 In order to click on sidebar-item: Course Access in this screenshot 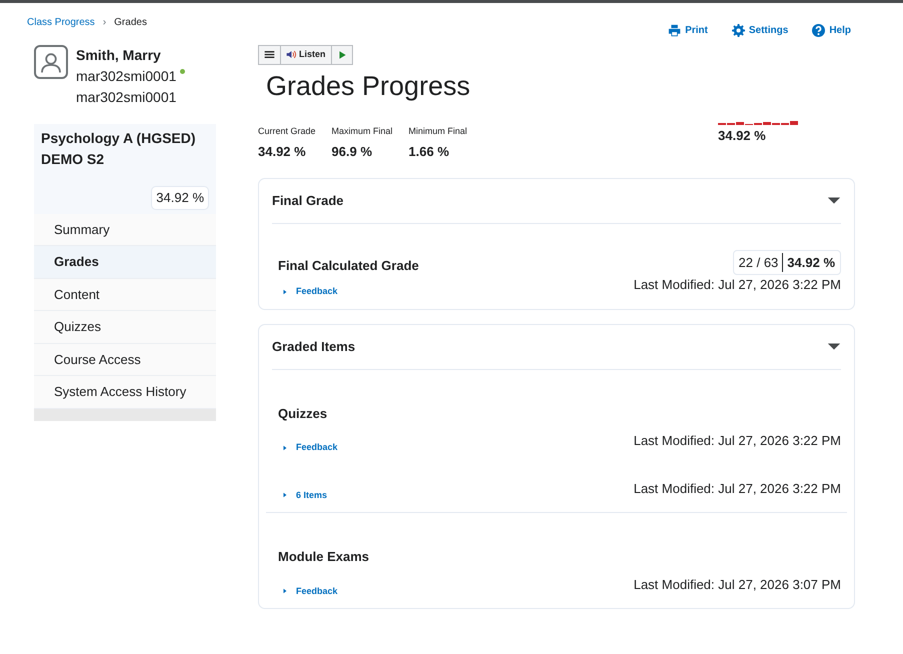, I will do `click(125, 360)`.